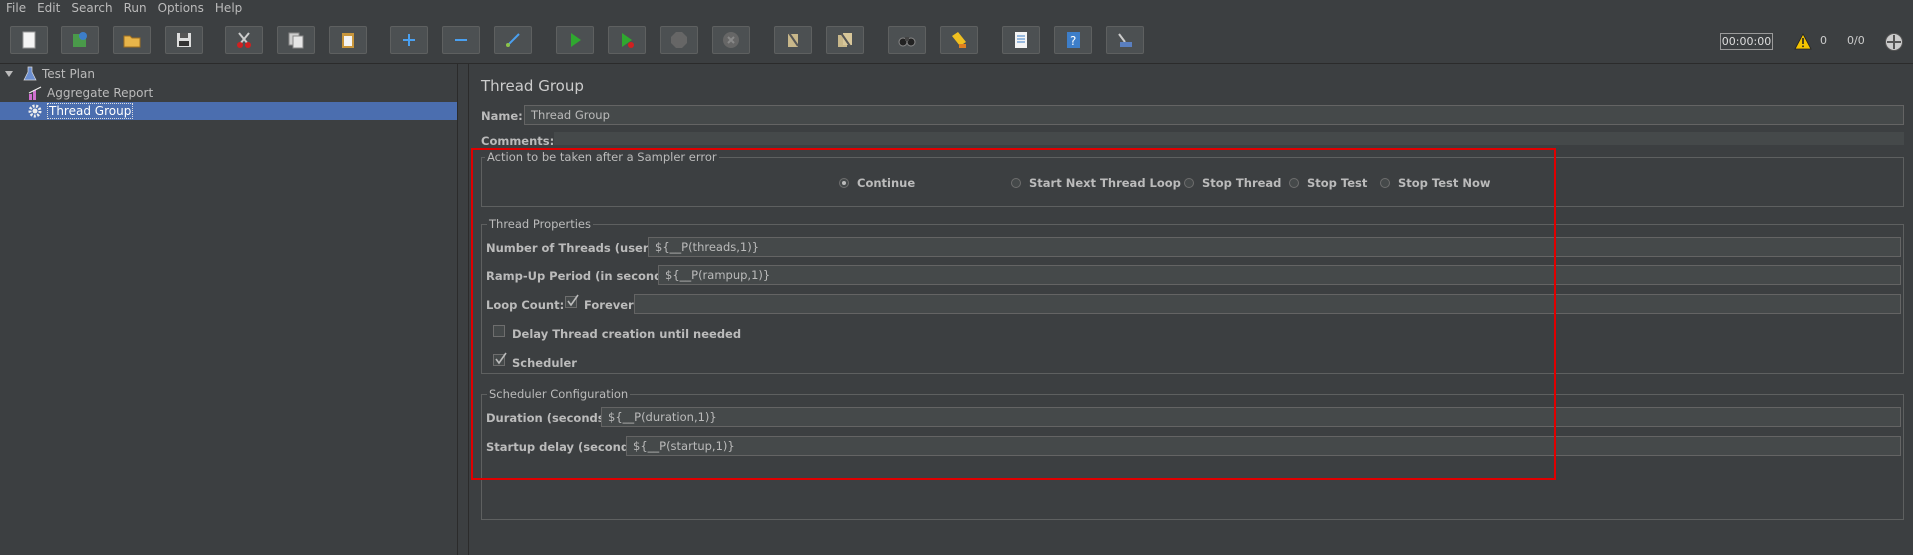 This screenshot has height=555, width=1913. I want to click on comments-field, so click(1229, 138).